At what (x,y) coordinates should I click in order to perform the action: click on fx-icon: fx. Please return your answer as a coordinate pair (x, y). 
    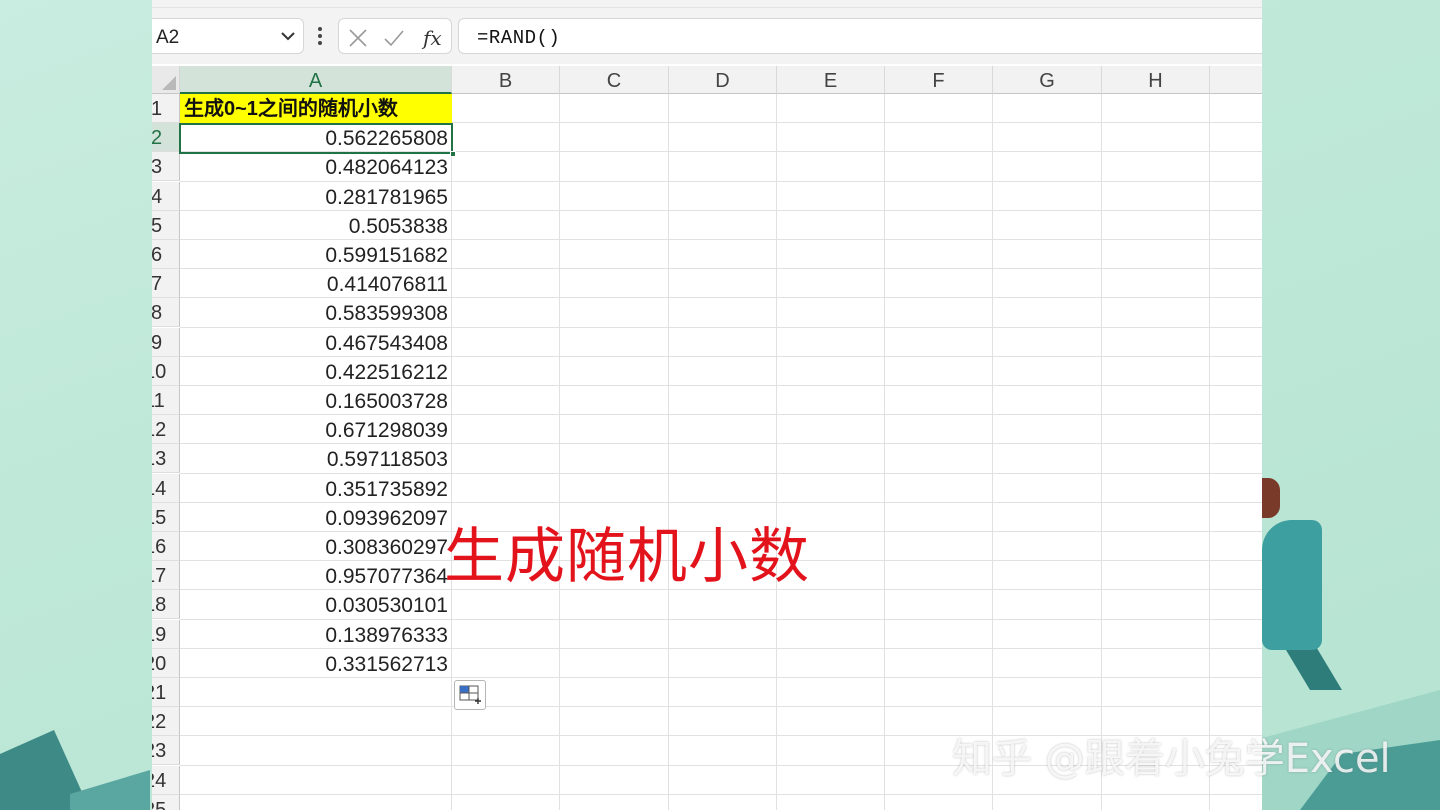
    Looking at the image, I should click on (434, 38).